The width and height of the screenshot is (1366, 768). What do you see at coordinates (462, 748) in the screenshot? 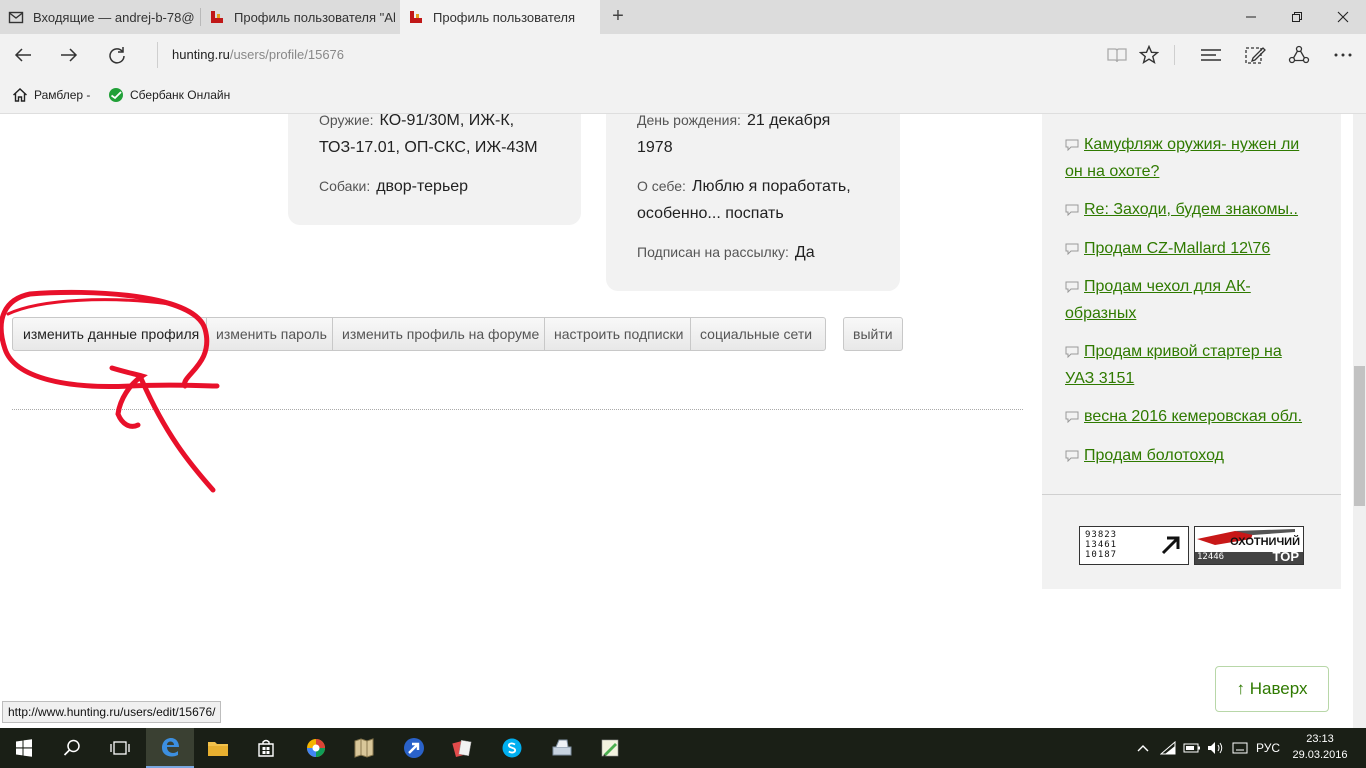
I see `cards-app-button` at bounding box center [462, 748].